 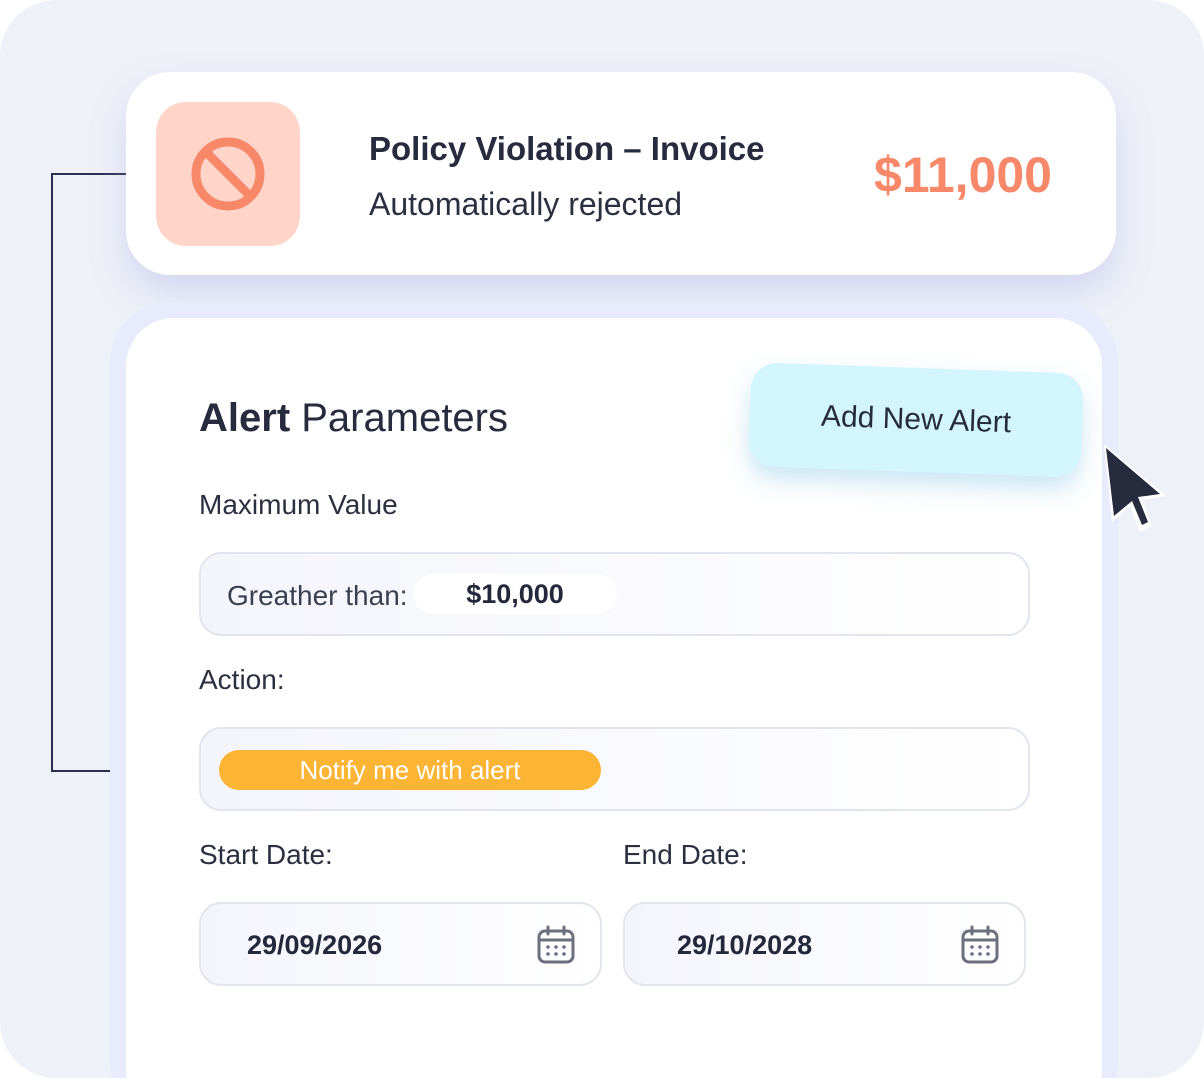 What do you see at coordinates (685, 854) in the screenshot?
I see `end-date-label: End Date:` at bounding box center [685, 854].